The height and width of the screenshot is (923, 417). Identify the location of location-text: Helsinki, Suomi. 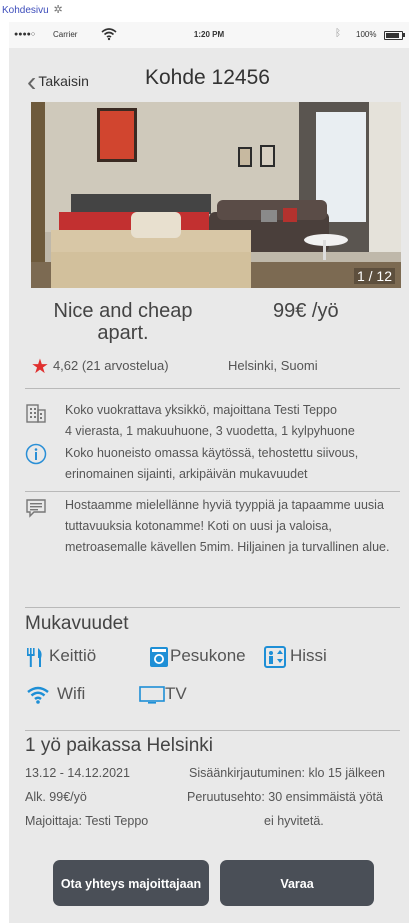
(273, 365).